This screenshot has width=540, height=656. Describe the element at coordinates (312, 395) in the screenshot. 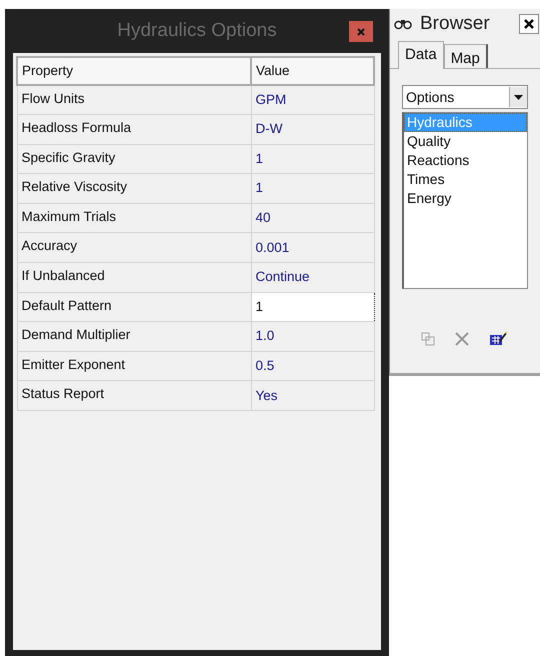

I see `value-cell: Yes` at that location.